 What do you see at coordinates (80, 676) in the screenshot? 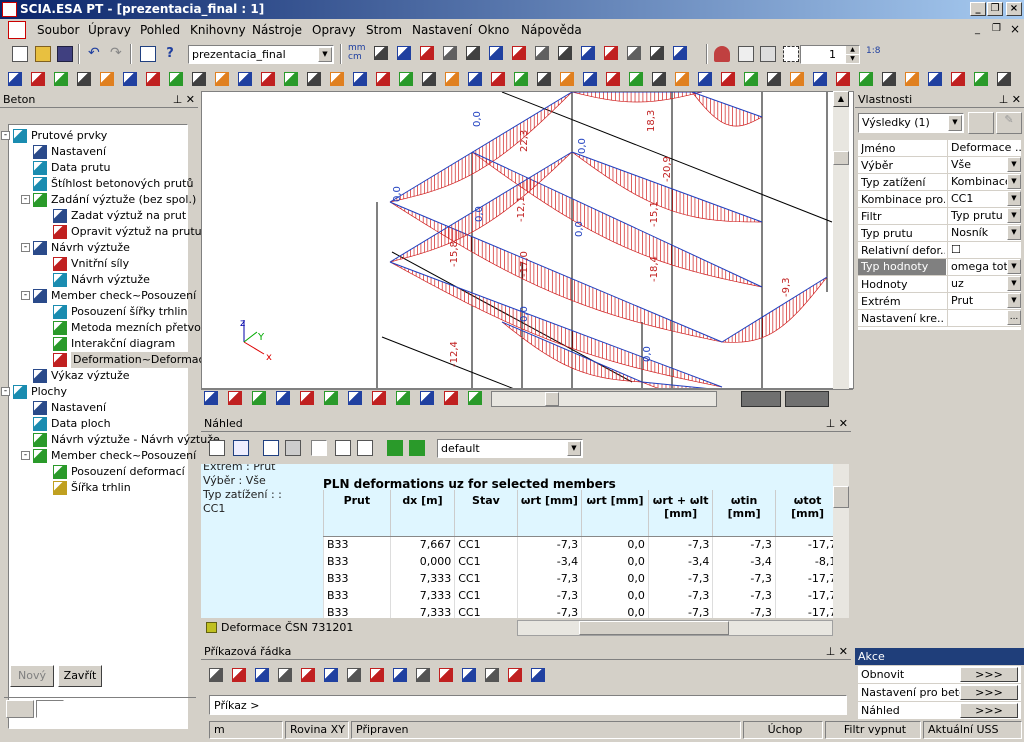
I see `close-panel-button: Zavřít` at bounding box center [80, 676].